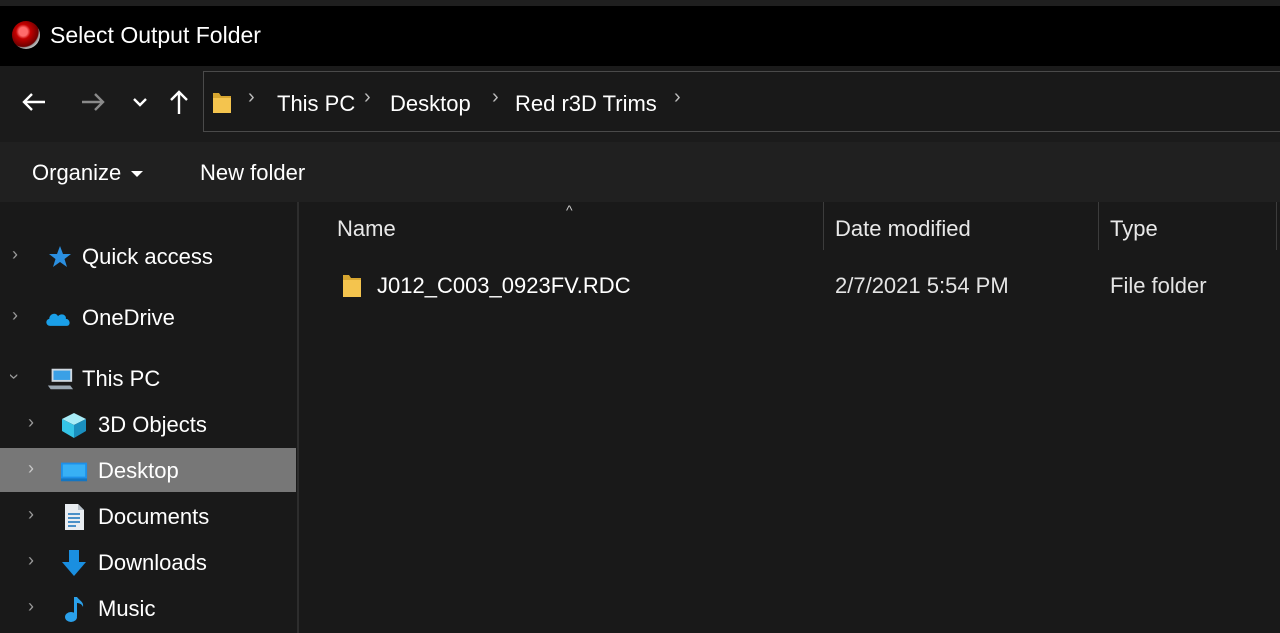 This screenshot has height=633, width=1280. I want to click on sidebar-item-quick-access: › Quick access, so click(148, 256).